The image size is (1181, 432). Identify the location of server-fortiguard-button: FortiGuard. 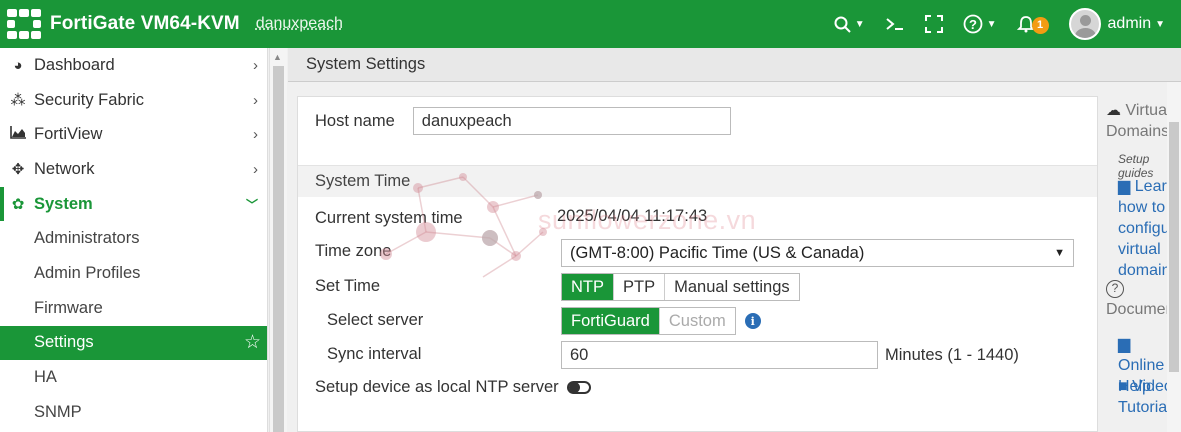
(611, 321).